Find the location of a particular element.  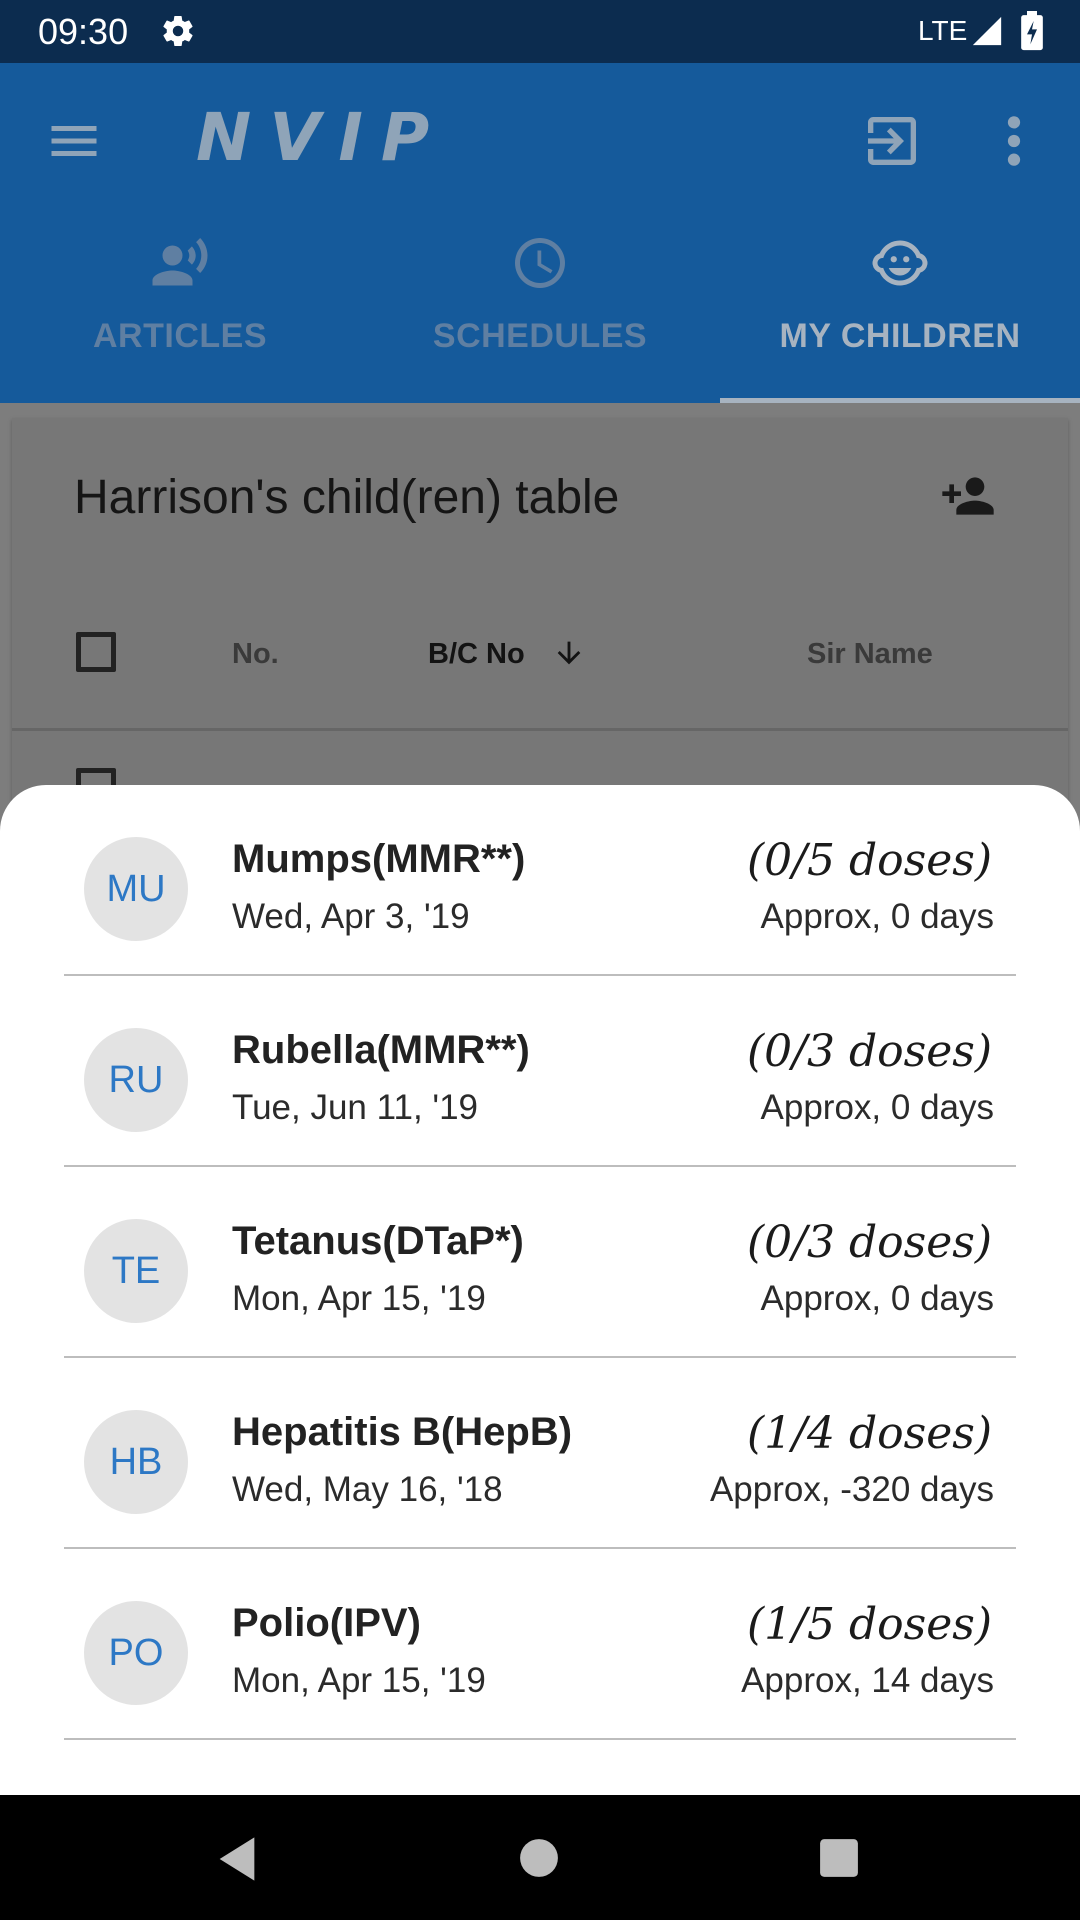

vaccine-name: Rubella(MMR**) is located at coordinates (381, 1050).